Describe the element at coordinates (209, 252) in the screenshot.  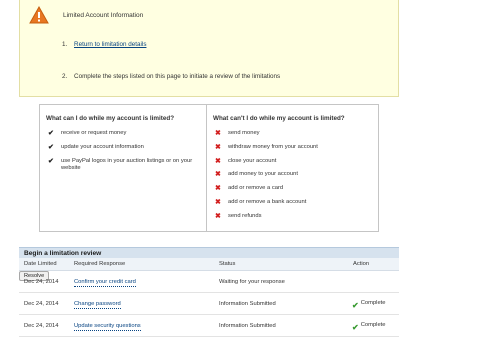
I see `review-table-title: Begin a limitation review` at that location.